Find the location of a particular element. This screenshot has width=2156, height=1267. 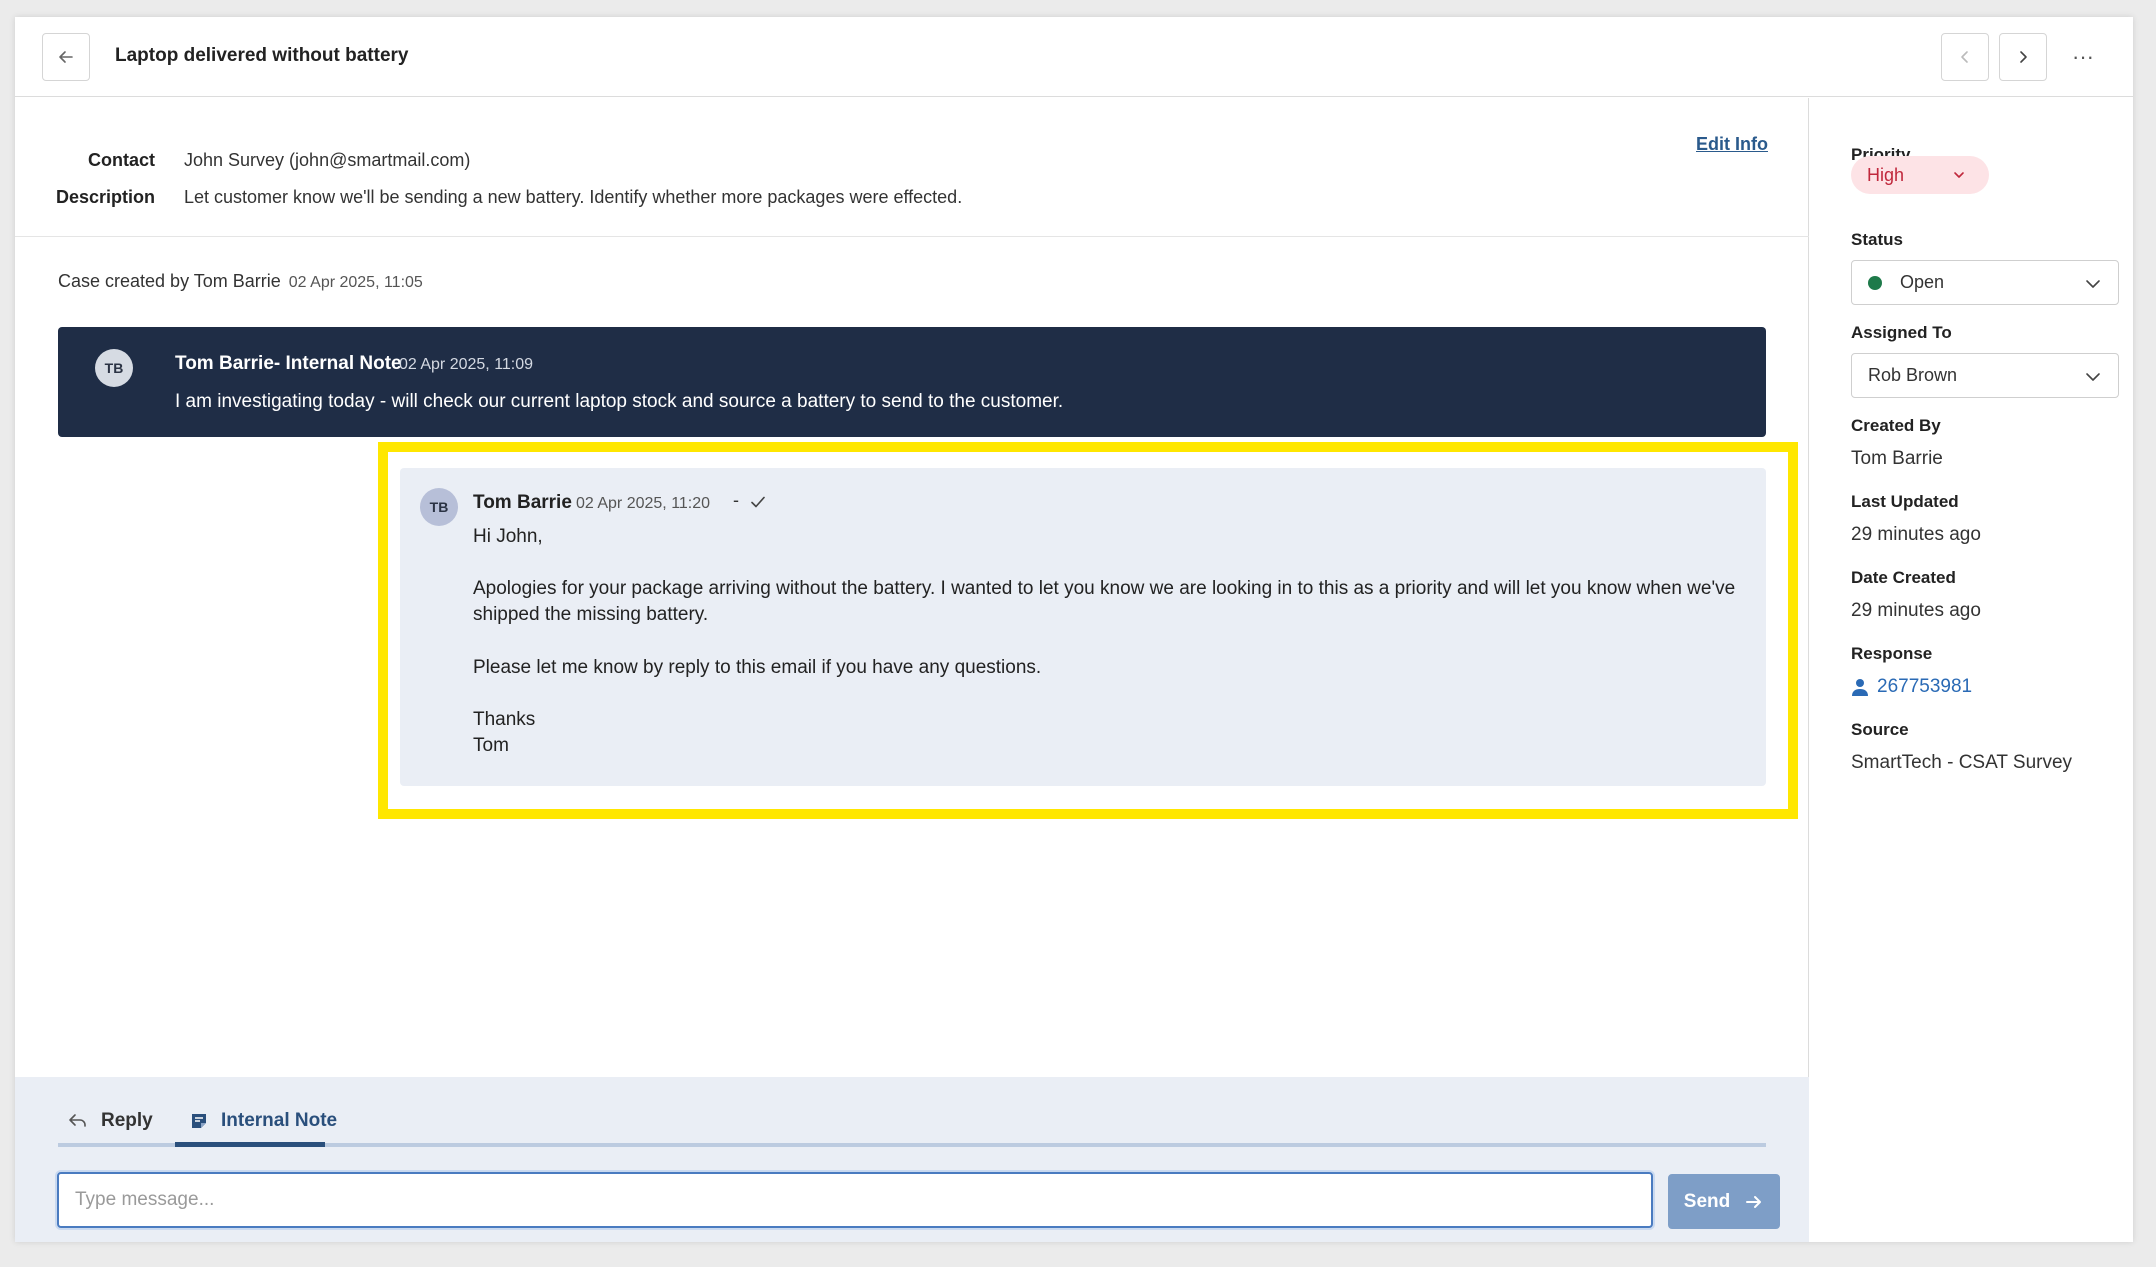

priority-select: High is located at coordinates (1920, 175).